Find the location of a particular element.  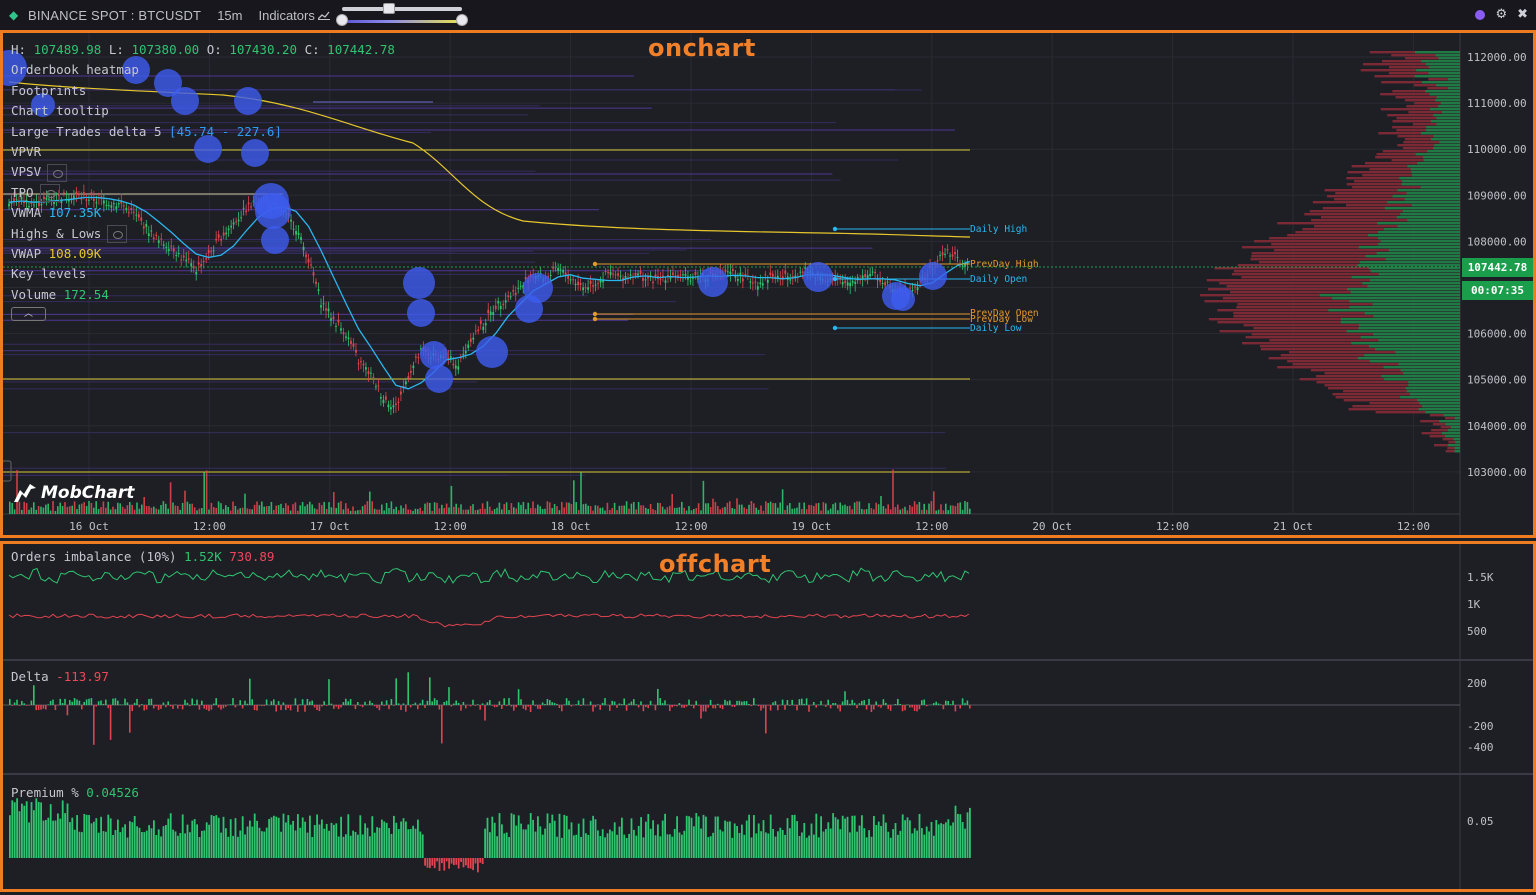

overlay-footprints: Footprints is located at coordinates (203, 91).